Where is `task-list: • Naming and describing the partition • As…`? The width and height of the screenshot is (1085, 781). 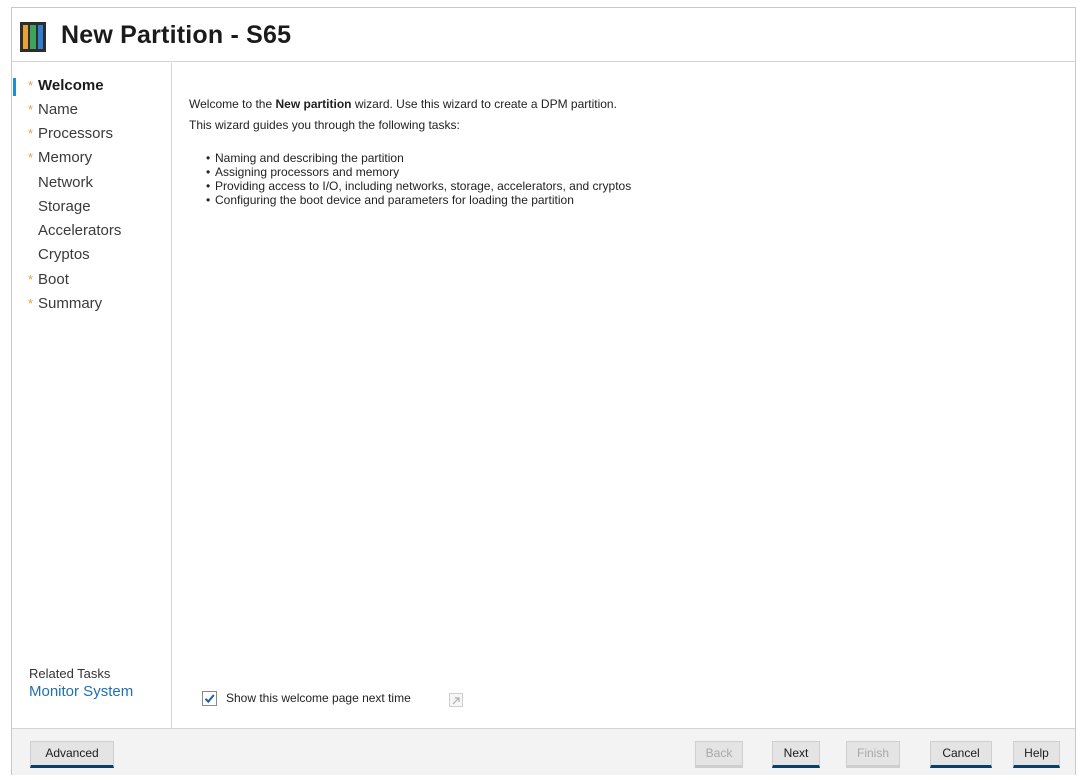
task-list: • Naming and describing the partition • As… is located at coordinates (418, 179).